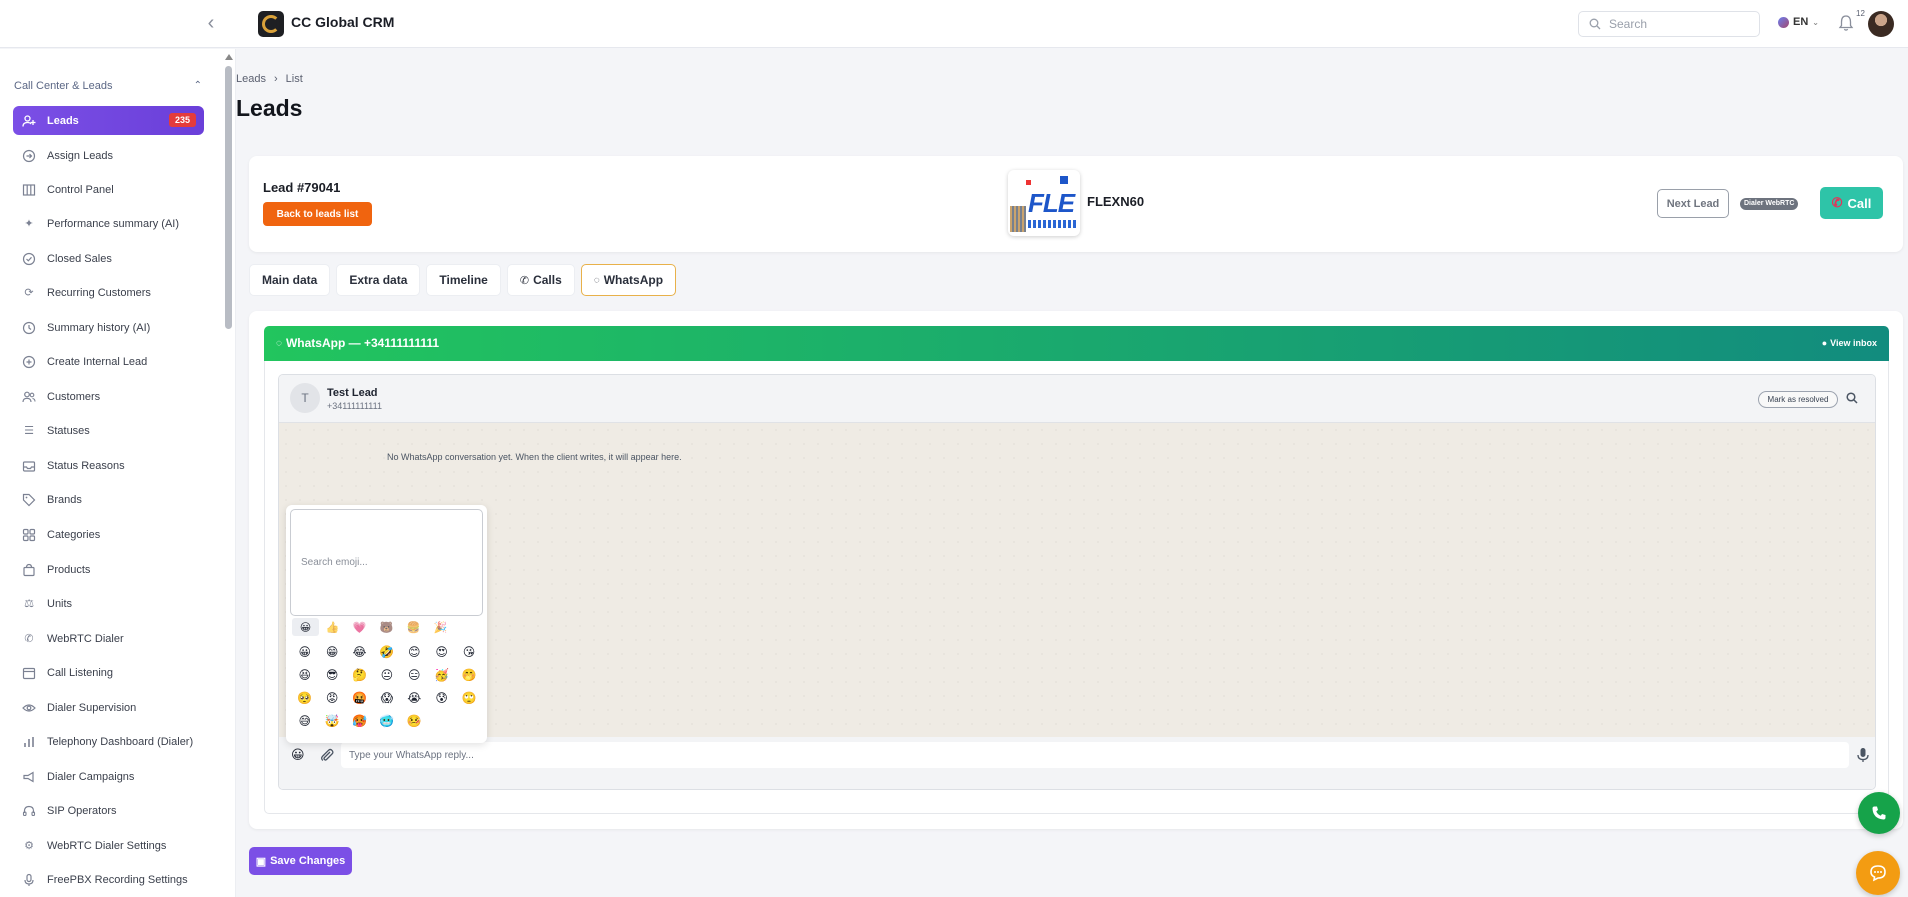  I want to click on view-inbox-link: ● View inbox, so click(1849, 343).